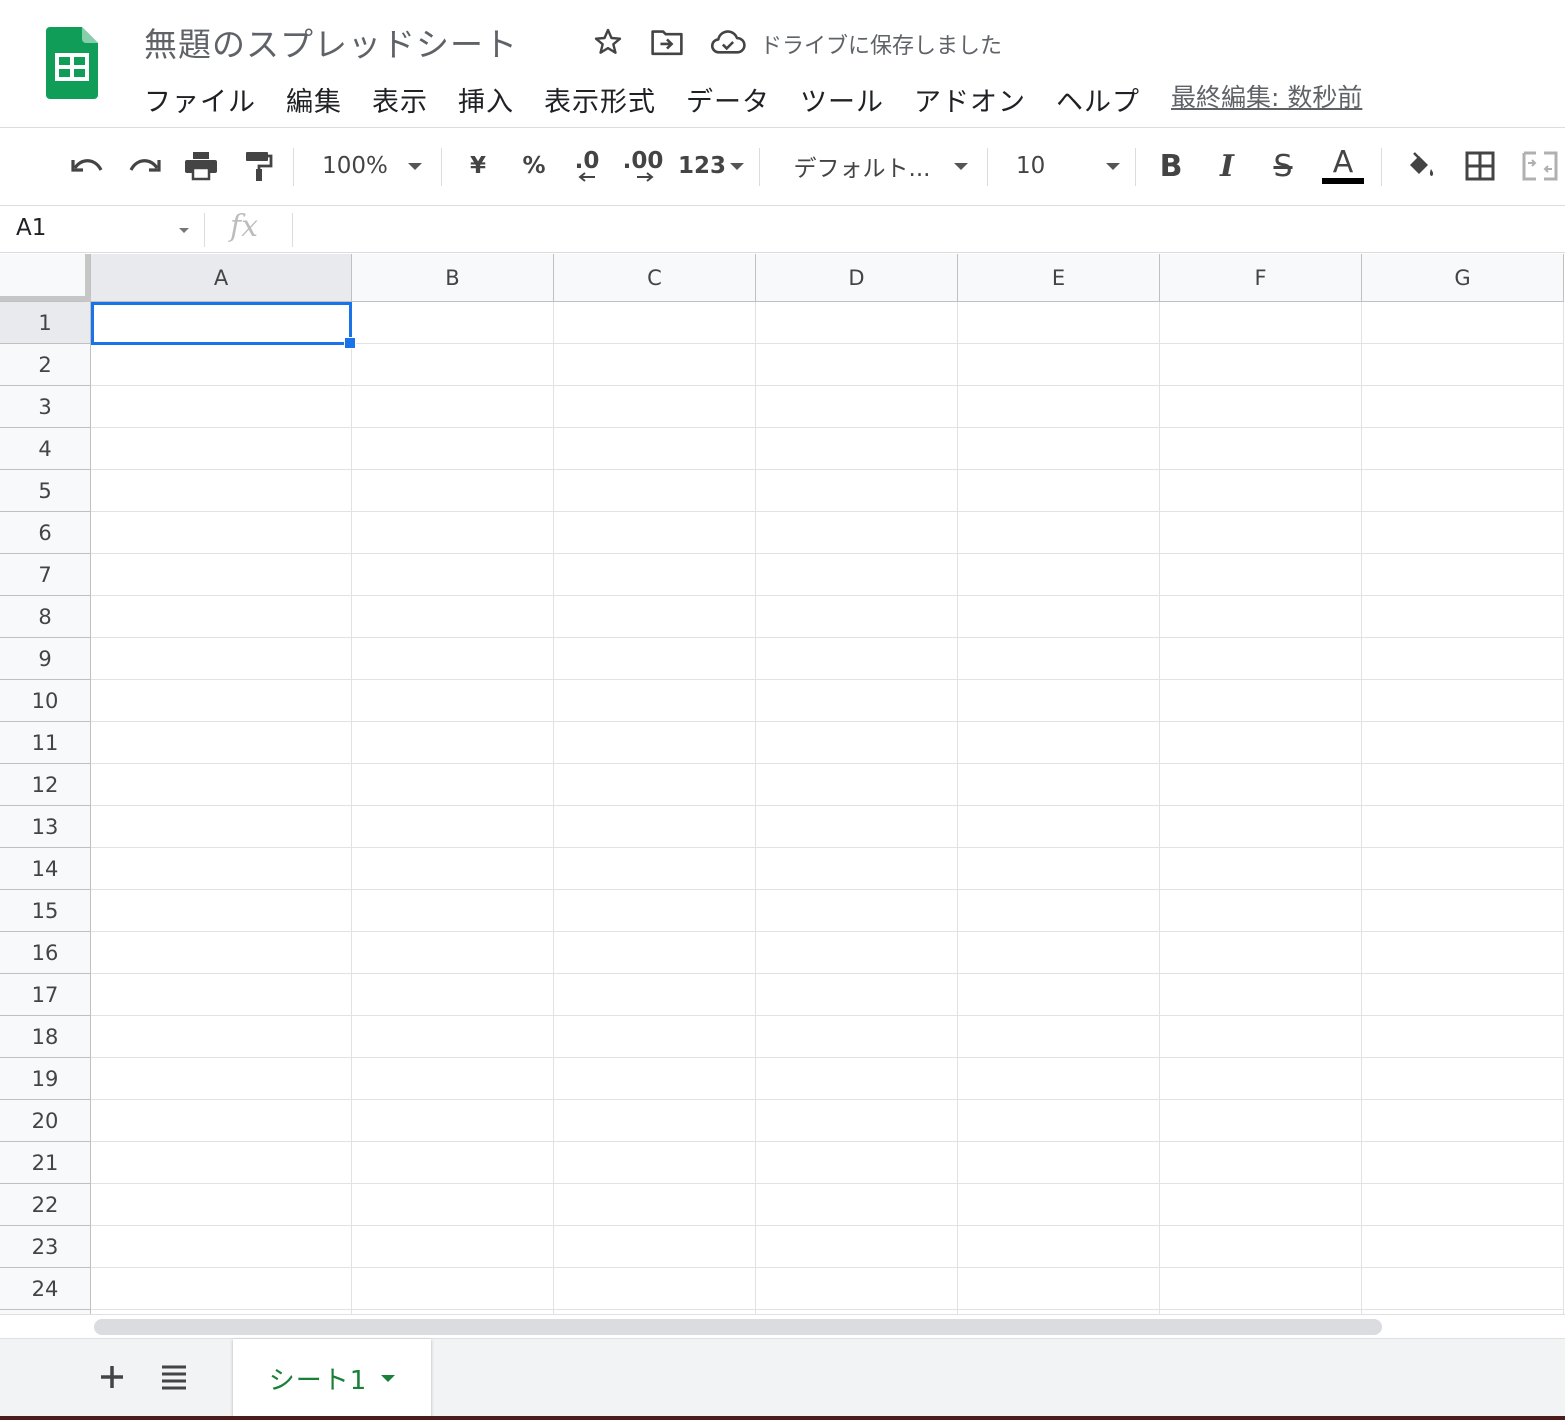  I want to click on cell-g14, so click(1463, 869).